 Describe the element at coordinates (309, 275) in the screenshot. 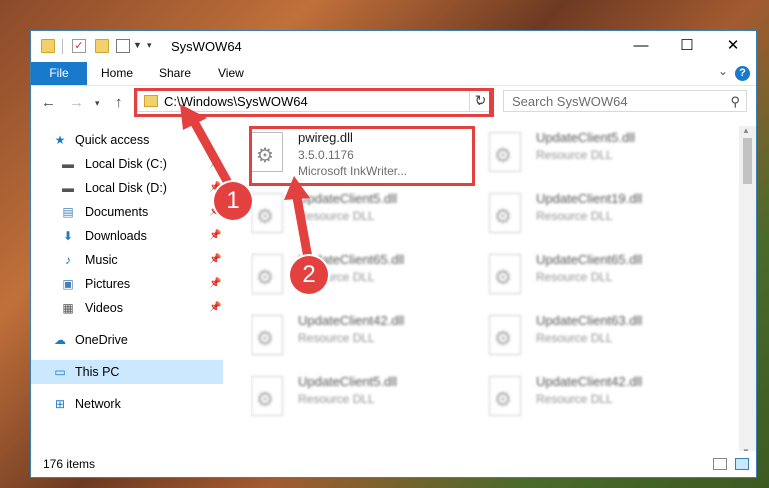

I see `callout-badge-2: 2` at that location.